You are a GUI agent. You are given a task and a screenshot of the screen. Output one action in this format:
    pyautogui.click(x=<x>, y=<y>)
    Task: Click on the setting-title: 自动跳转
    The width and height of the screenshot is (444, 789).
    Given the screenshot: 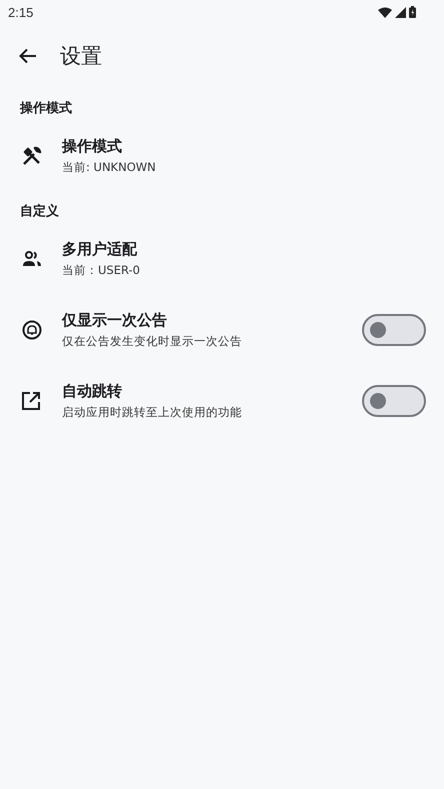 What is the action you would take?
    pyautogui.click(x=92, y=391)
    